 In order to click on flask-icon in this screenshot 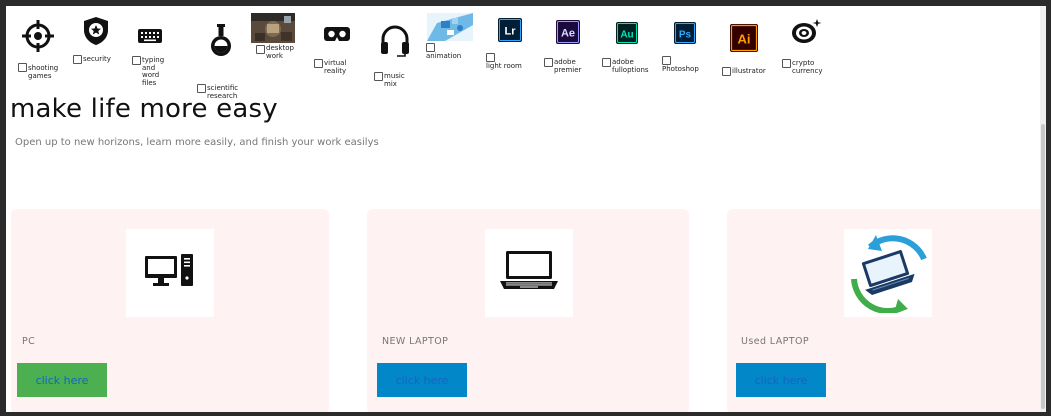, I will do `click(221, 42)`.